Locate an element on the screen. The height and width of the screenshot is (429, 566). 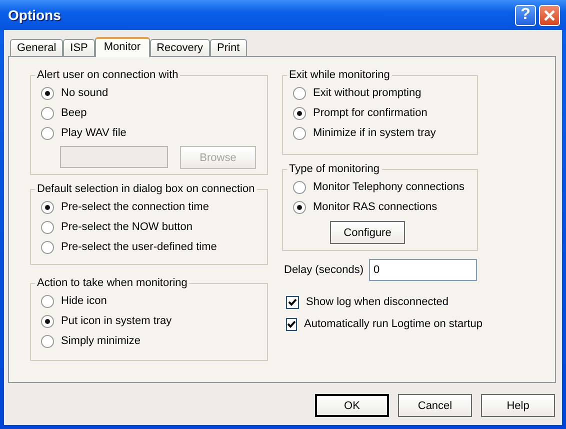
radio-label: Play WAV file is located at coordinates (93, 133).